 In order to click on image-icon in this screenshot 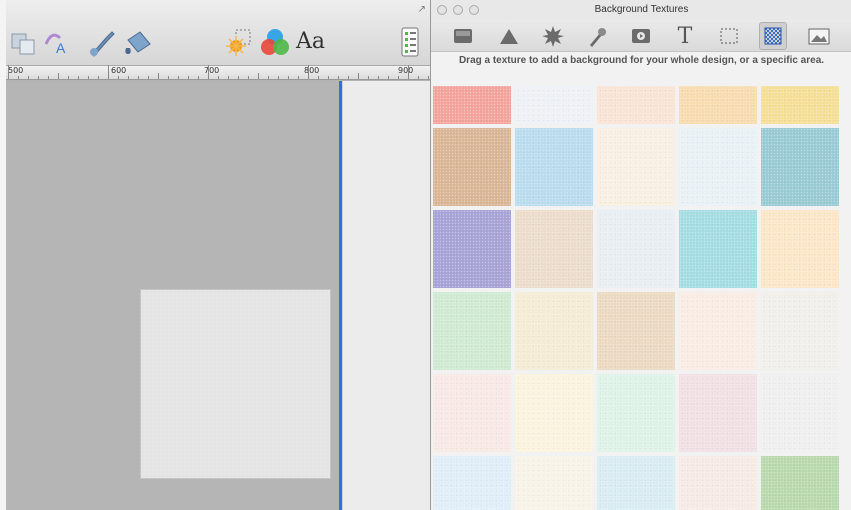, I will do `click(819, 36)`.